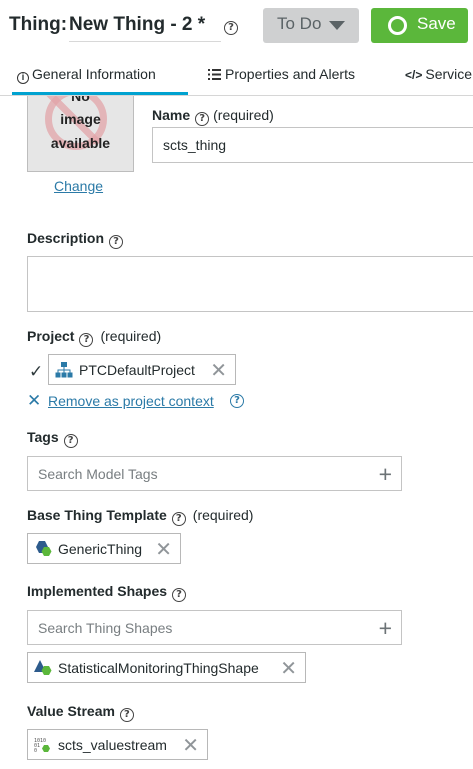 The width and height of the screenshot is (473, 769). Describe the element at coordinates (80, 143) in the screenshot. I see `image-text-line: available` at that location.